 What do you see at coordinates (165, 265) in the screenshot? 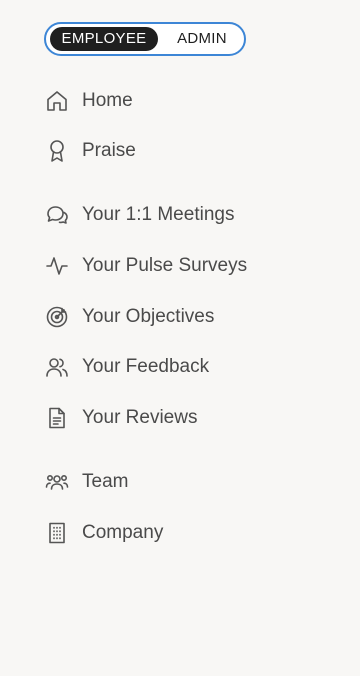
I see `nav-item-label: Your Pulse Surveys` at bounding box center [165, 265].